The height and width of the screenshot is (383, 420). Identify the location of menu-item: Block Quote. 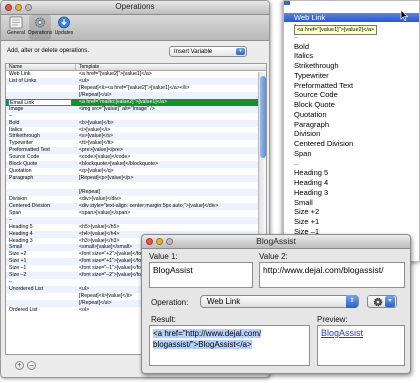
(351, 104).